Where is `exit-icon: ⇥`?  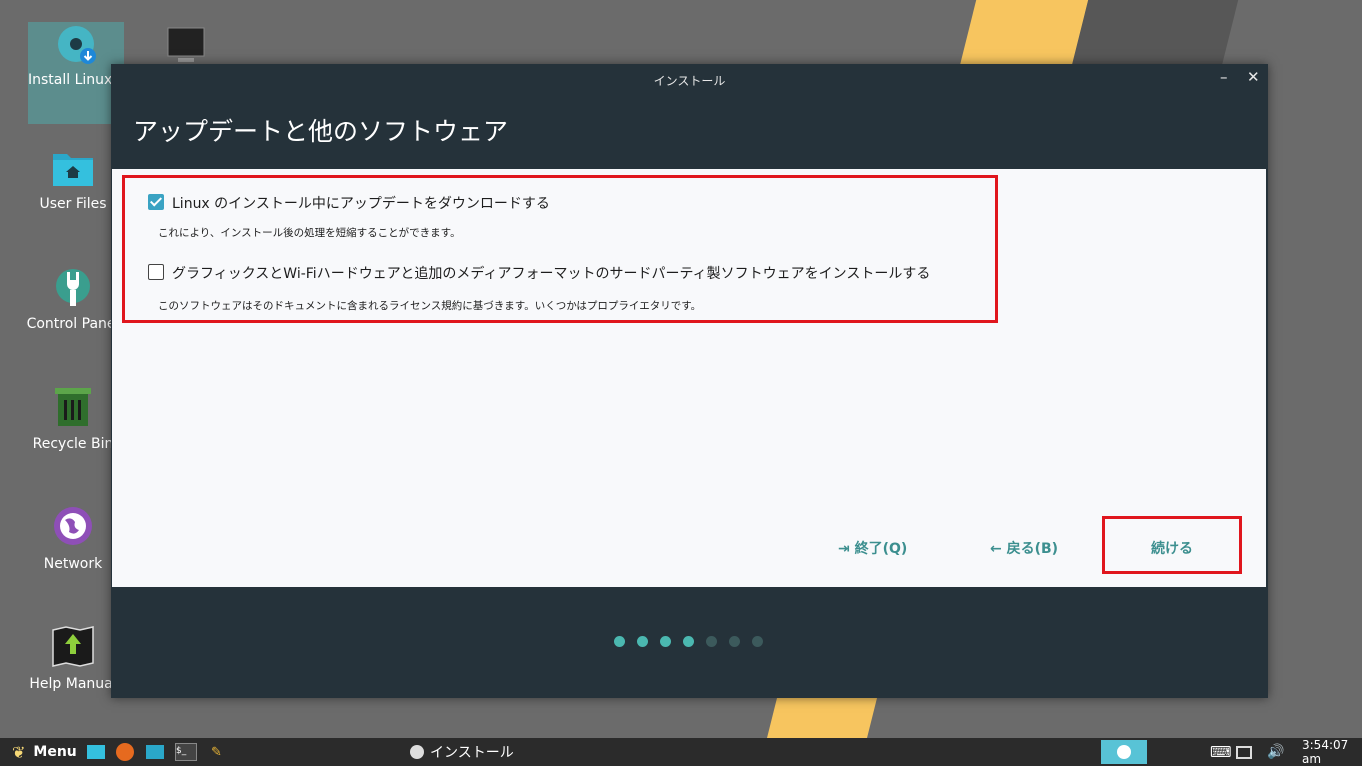
exit-icon: ⇥ is located at coordinates (844, 549).